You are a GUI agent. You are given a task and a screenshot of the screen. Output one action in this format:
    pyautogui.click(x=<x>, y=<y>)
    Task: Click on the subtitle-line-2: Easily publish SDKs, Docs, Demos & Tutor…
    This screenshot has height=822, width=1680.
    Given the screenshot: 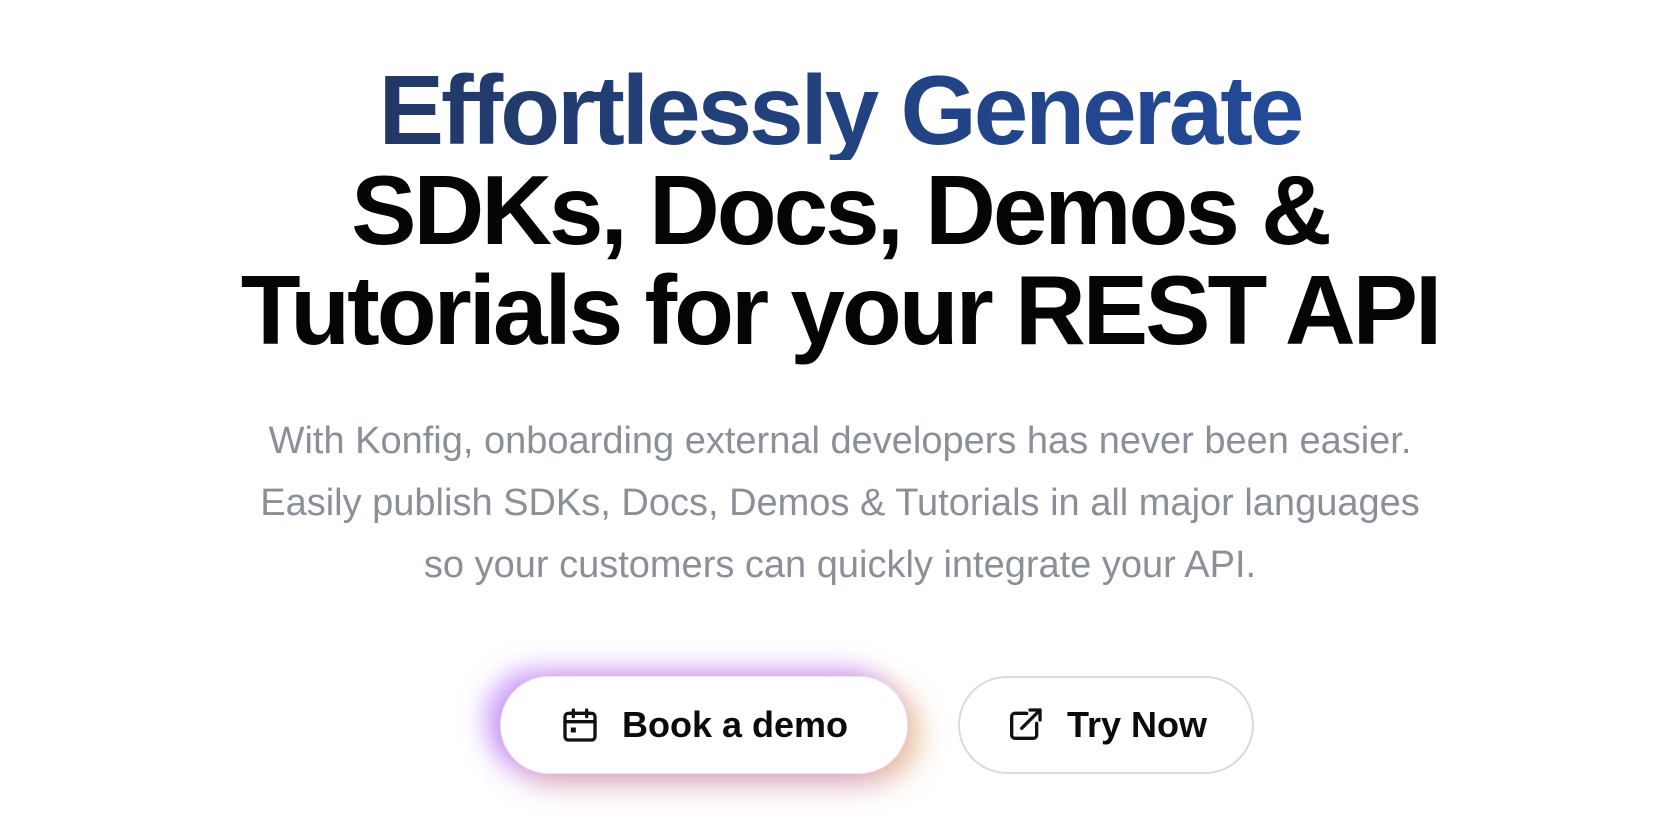 What is the action you would take?
    pyautogui.click(x=840, y=503)
    